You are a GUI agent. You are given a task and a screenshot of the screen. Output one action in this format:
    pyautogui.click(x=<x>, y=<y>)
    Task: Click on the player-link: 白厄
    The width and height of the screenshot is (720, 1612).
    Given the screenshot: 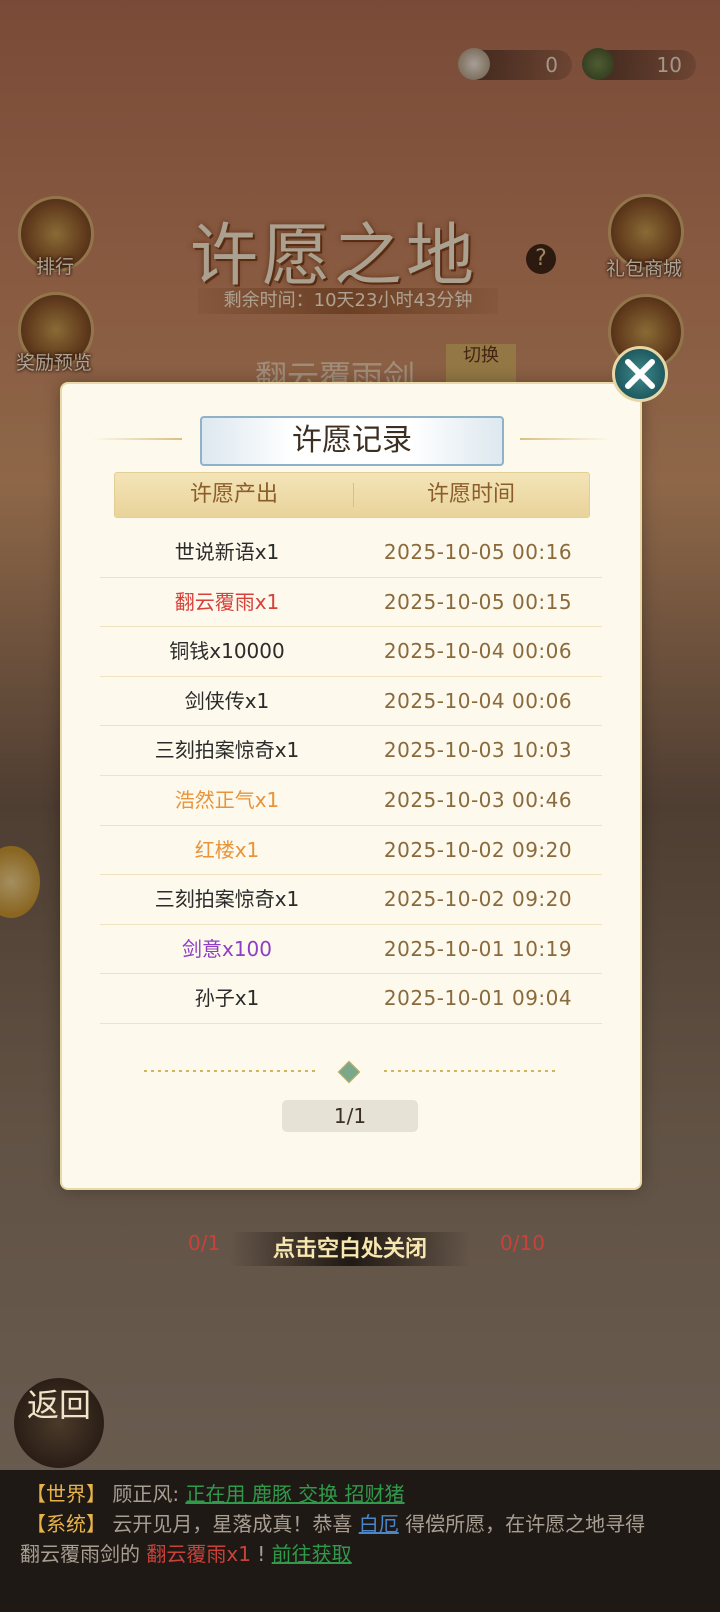 What is the action you would take?
    pyautogui.click(x=379, y=1524)
    